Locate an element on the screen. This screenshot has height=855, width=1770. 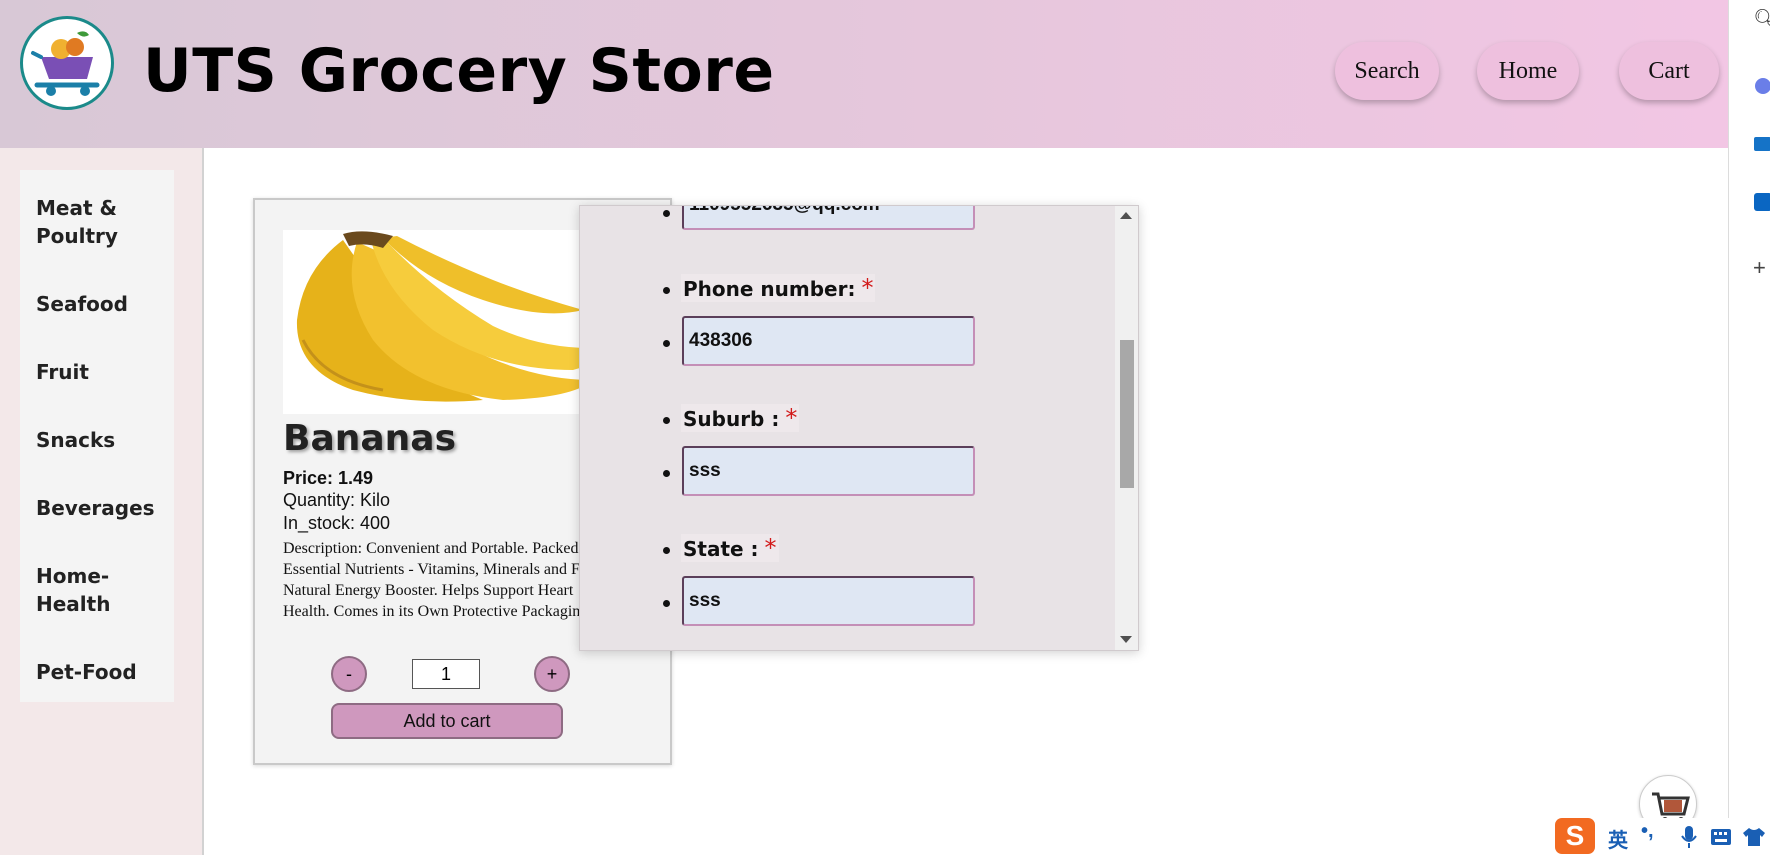
linkedin-icon is located at coordinates (1761, 204).